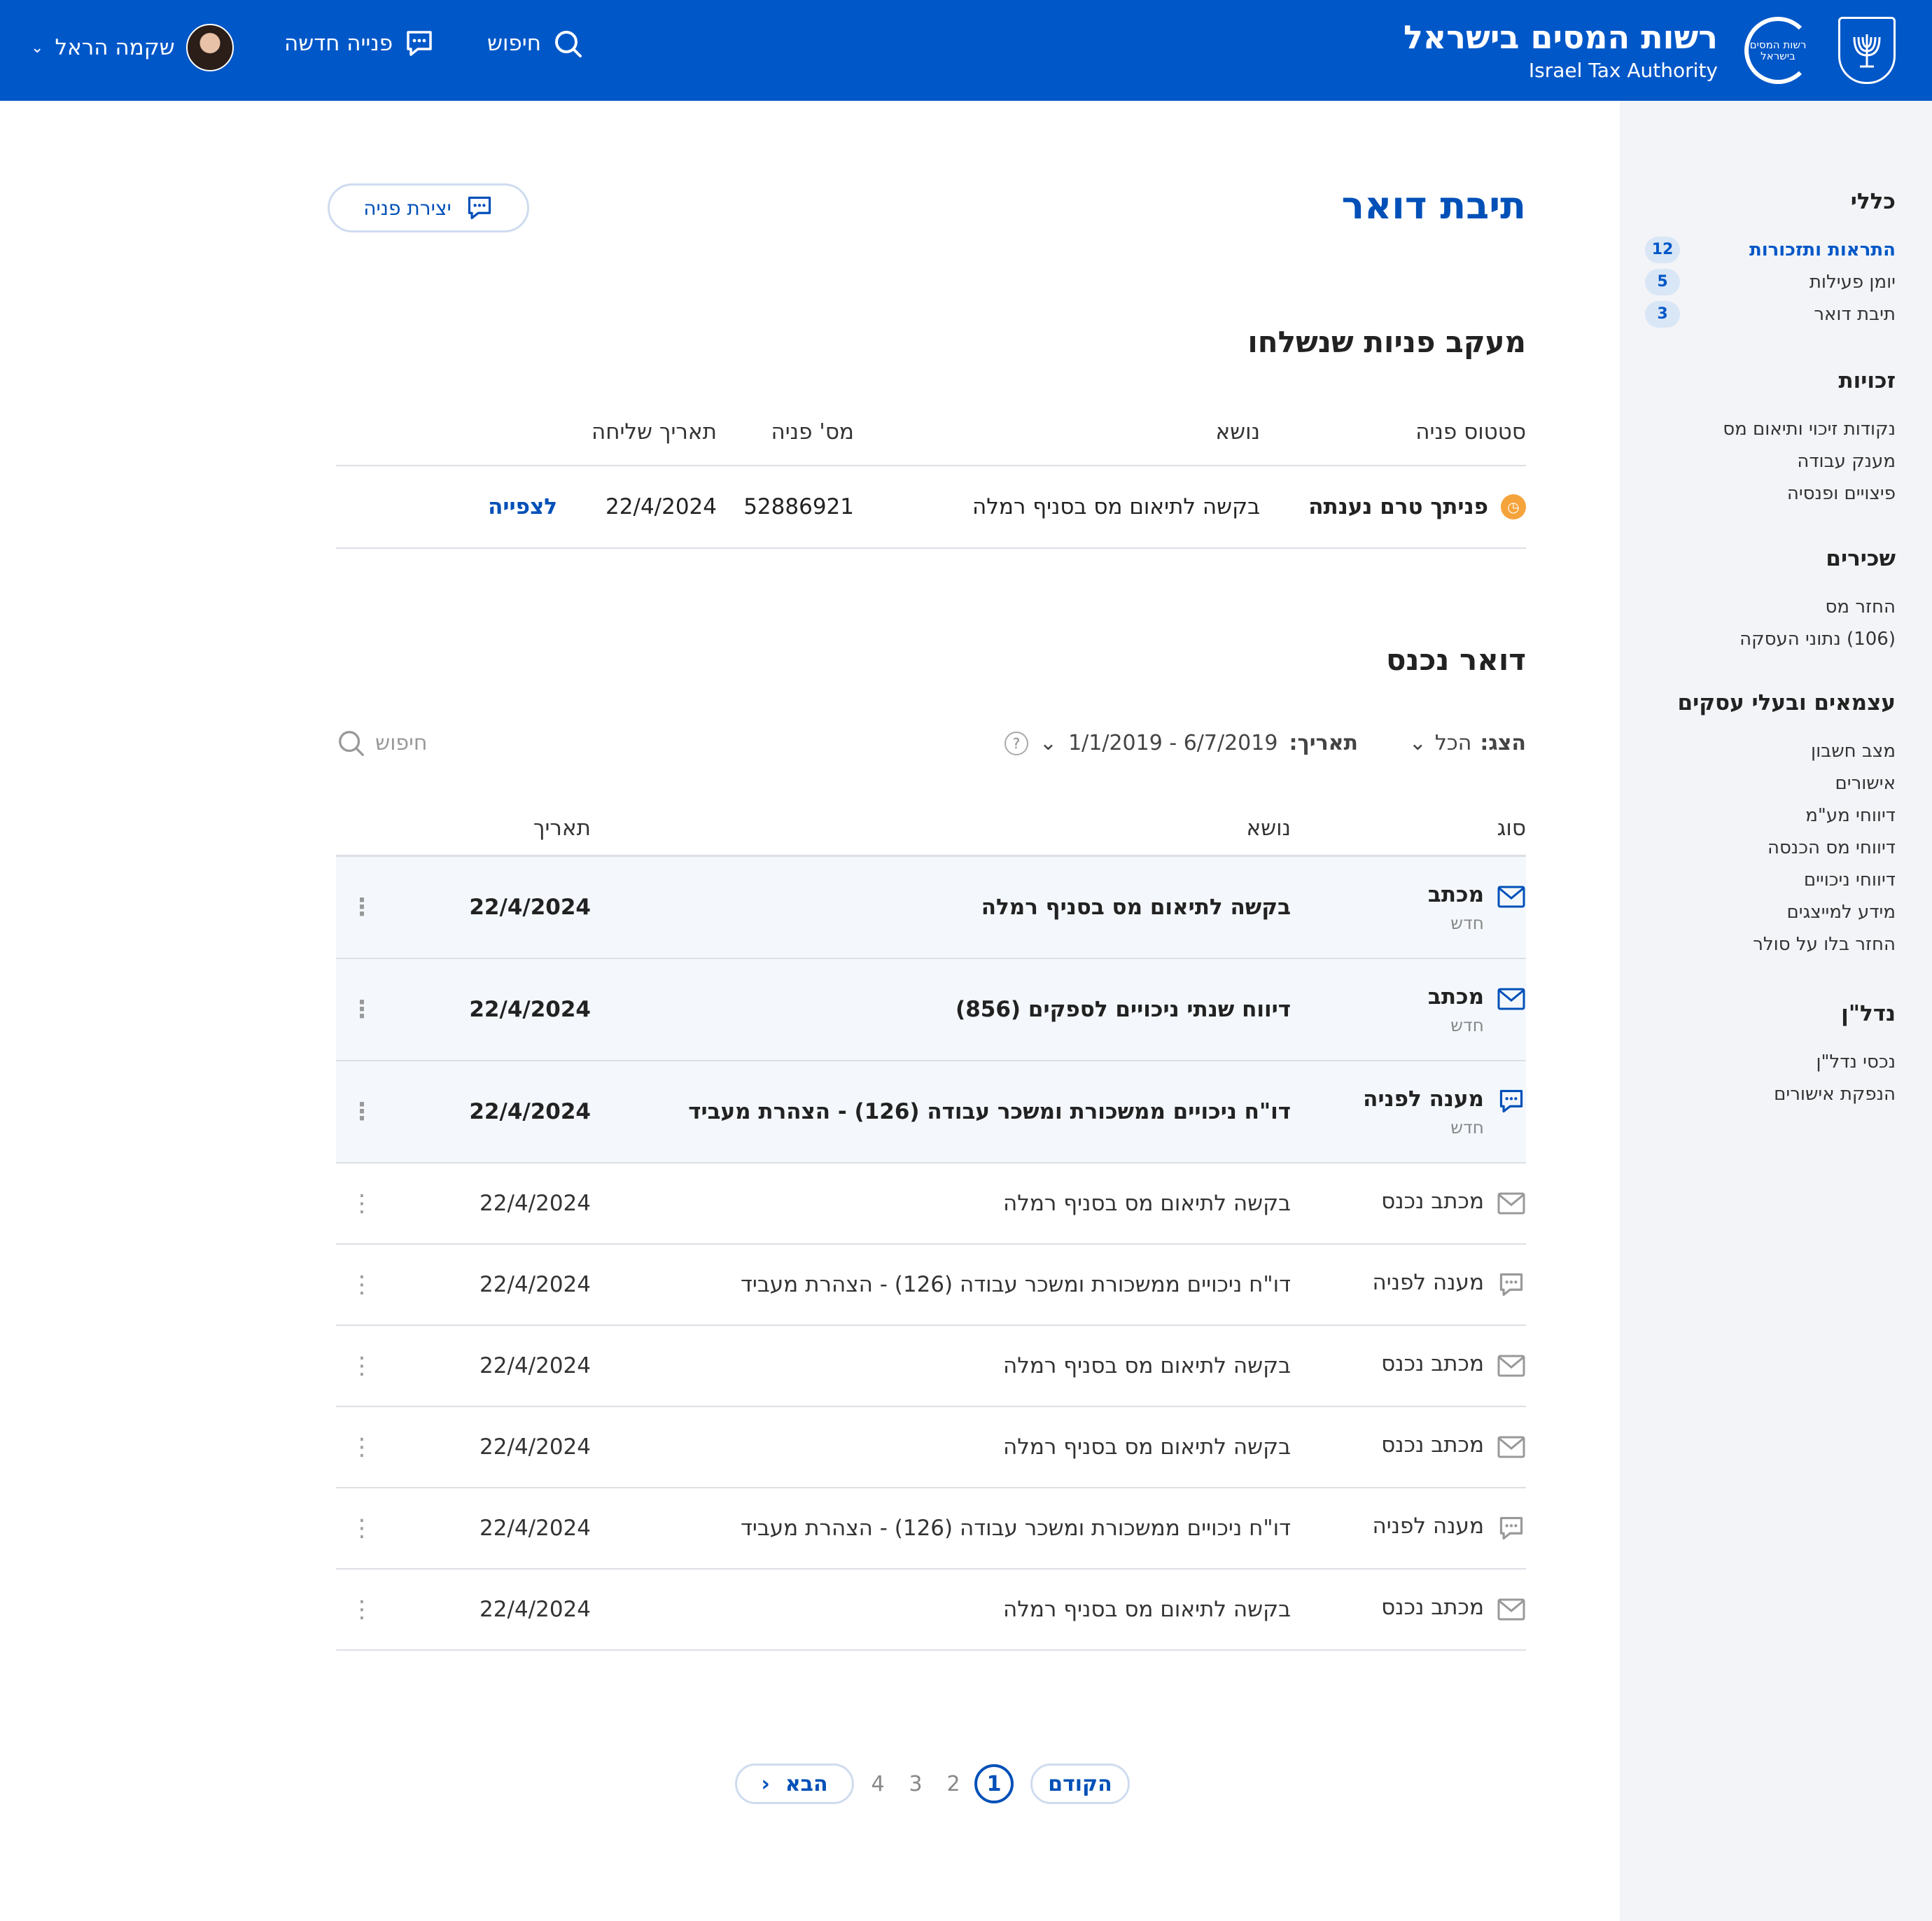 The image size is (1932, 1921). I want to click on sidebar-item-account-status: מצב חשבון, so click(1770, 751).